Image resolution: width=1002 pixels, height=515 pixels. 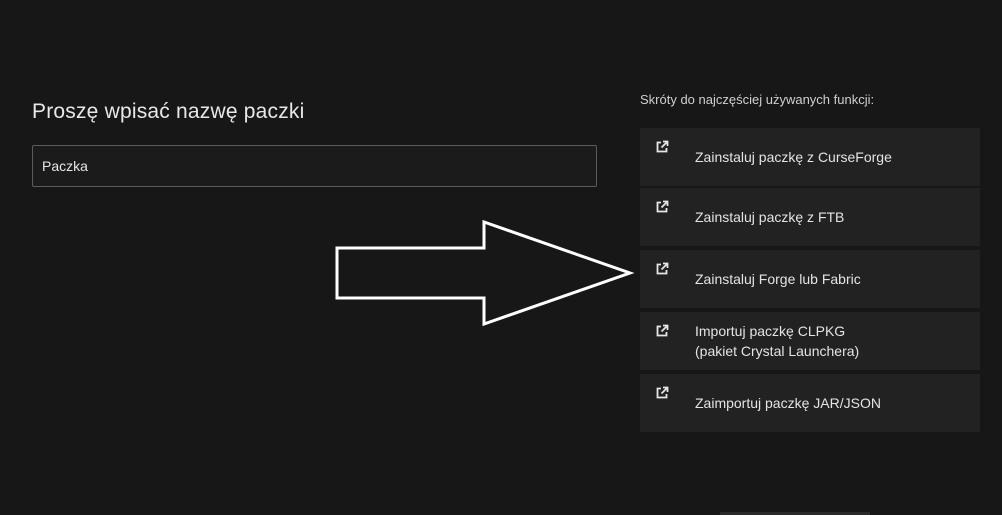 I want to click on shortcut-label: Zainstaluj paczkę z CurseForge, so click(x=793, y=157).